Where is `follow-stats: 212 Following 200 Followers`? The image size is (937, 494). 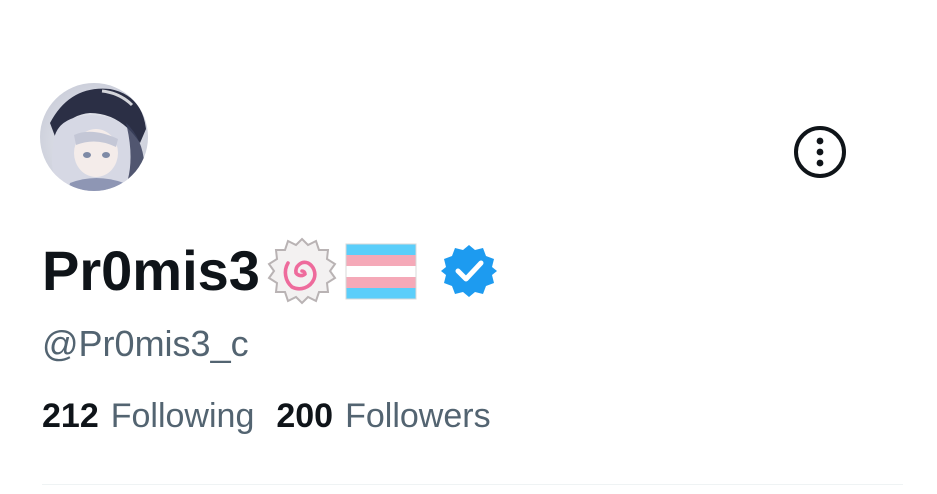
follow-stats: 212 Following 200 Followers is located at coordinates (266, 416).